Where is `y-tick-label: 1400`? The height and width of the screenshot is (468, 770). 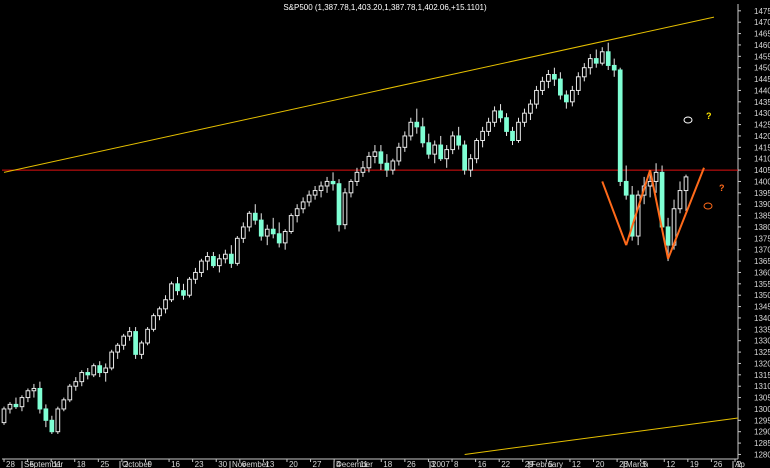 y-tick-label: 1400 is located at coordinates (762, 181).